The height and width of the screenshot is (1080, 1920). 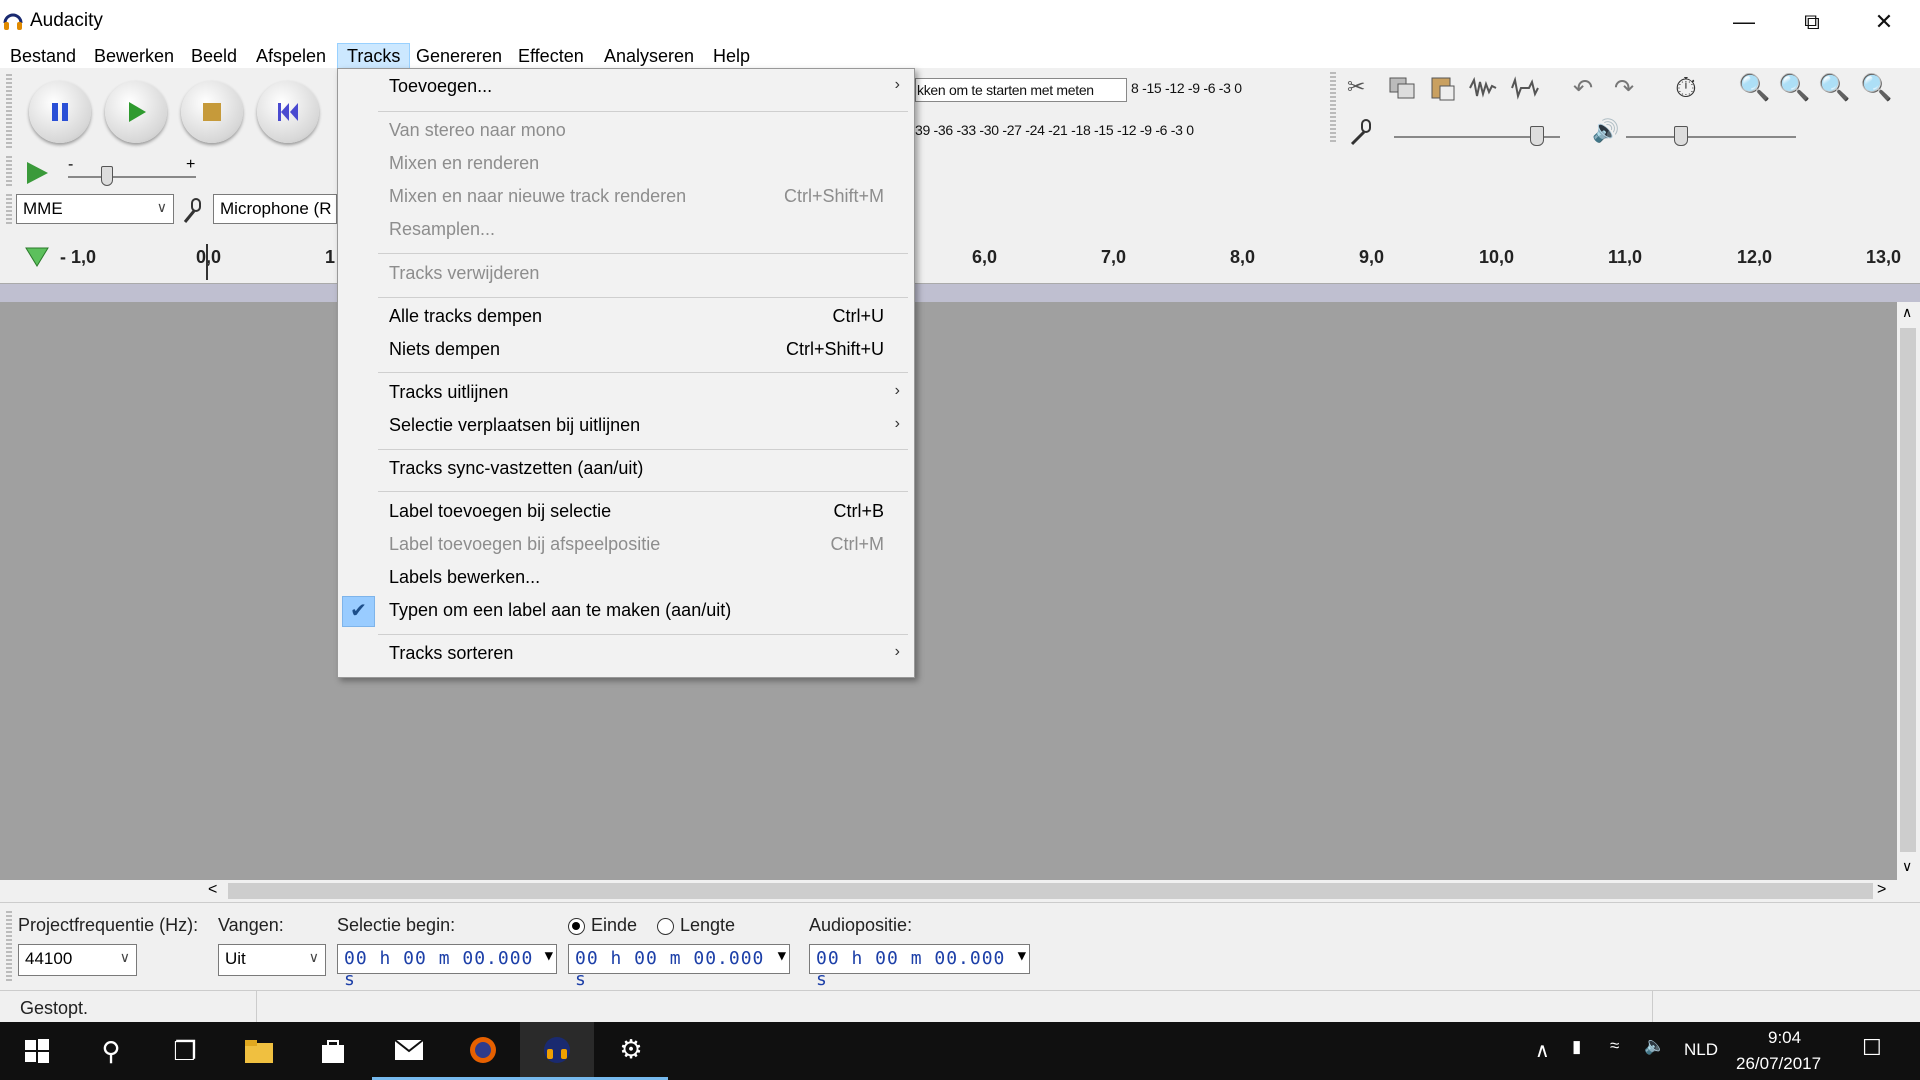 What do you see at coordinates (1744, 22) in the screenshot?
I see `minimize-button: —` at bounding box center [1744, 22].